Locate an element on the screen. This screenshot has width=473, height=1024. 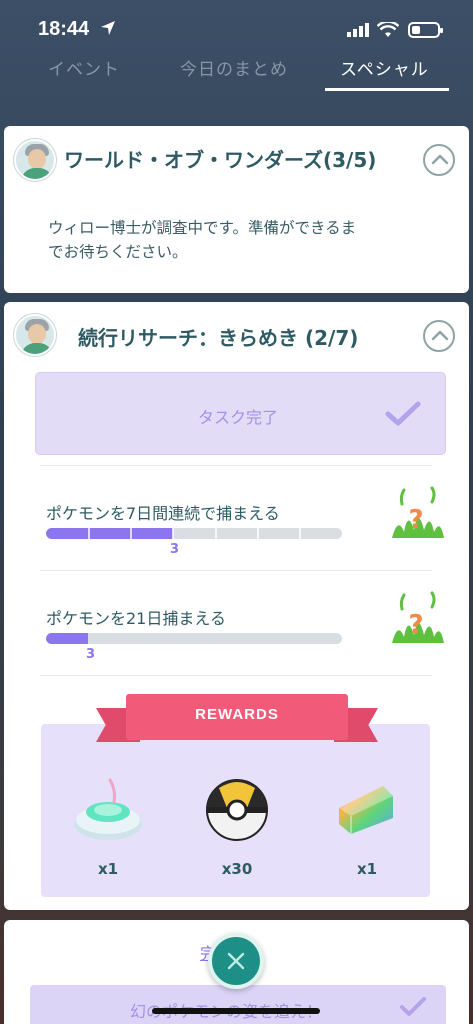
tab-today-summary: 今日のまとめ is located at coordinates (234, 67).